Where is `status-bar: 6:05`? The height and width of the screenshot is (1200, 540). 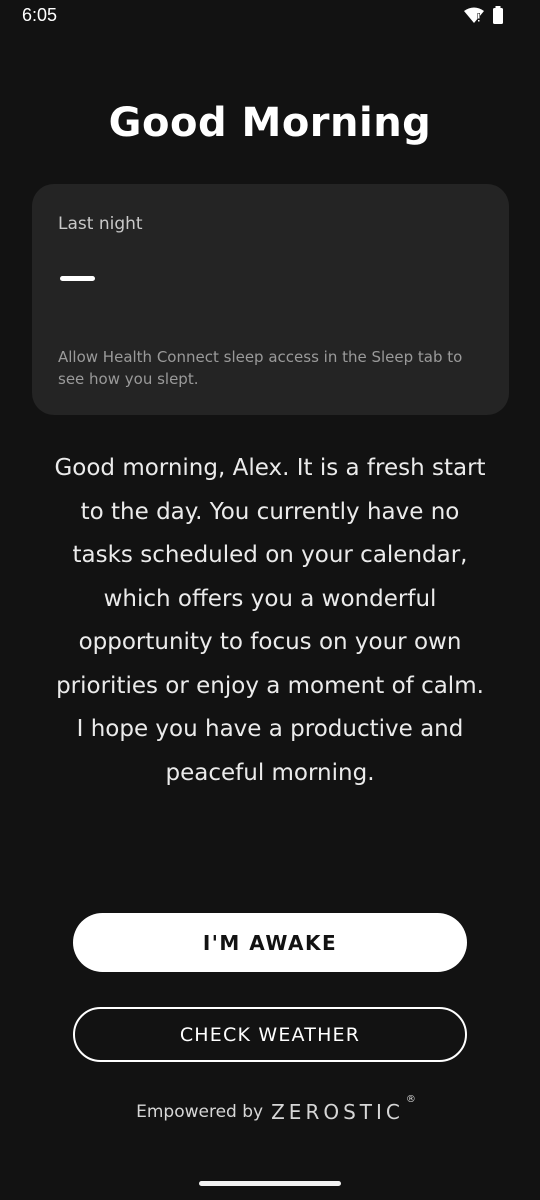
status-bar: 6:05 is located at coordinates (270, 17).